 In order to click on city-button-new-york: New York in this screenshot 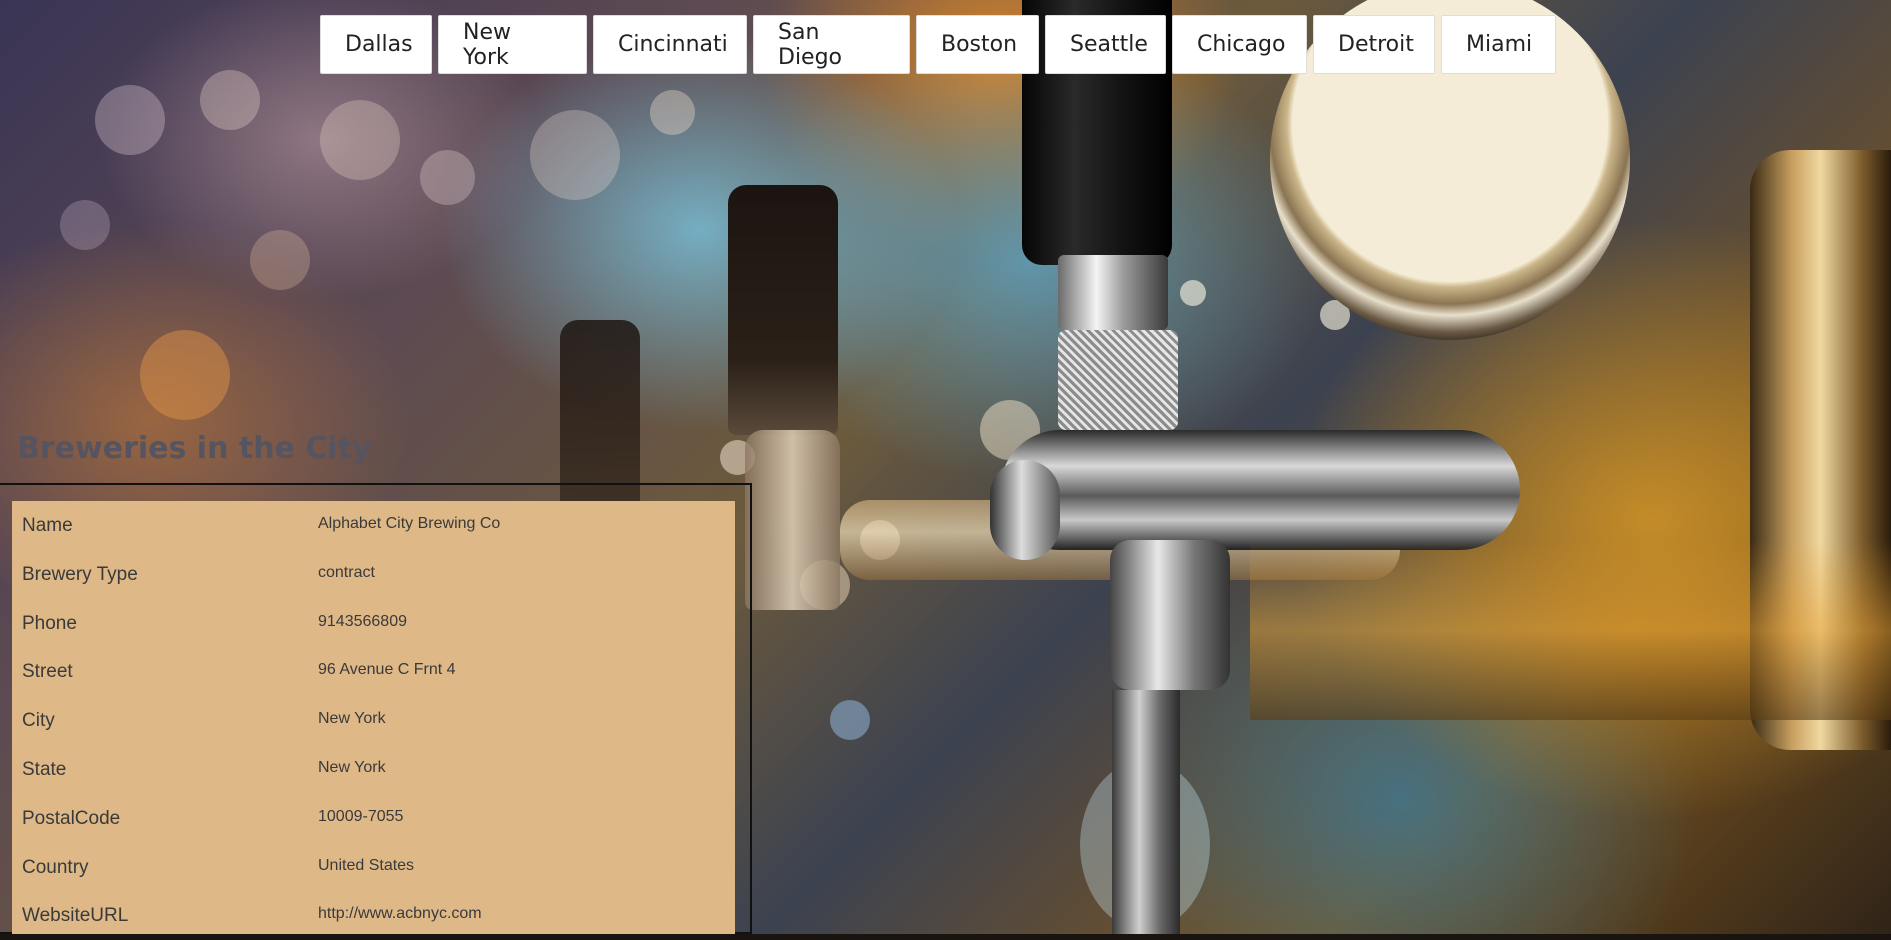, I will do `click(512, 44)`.